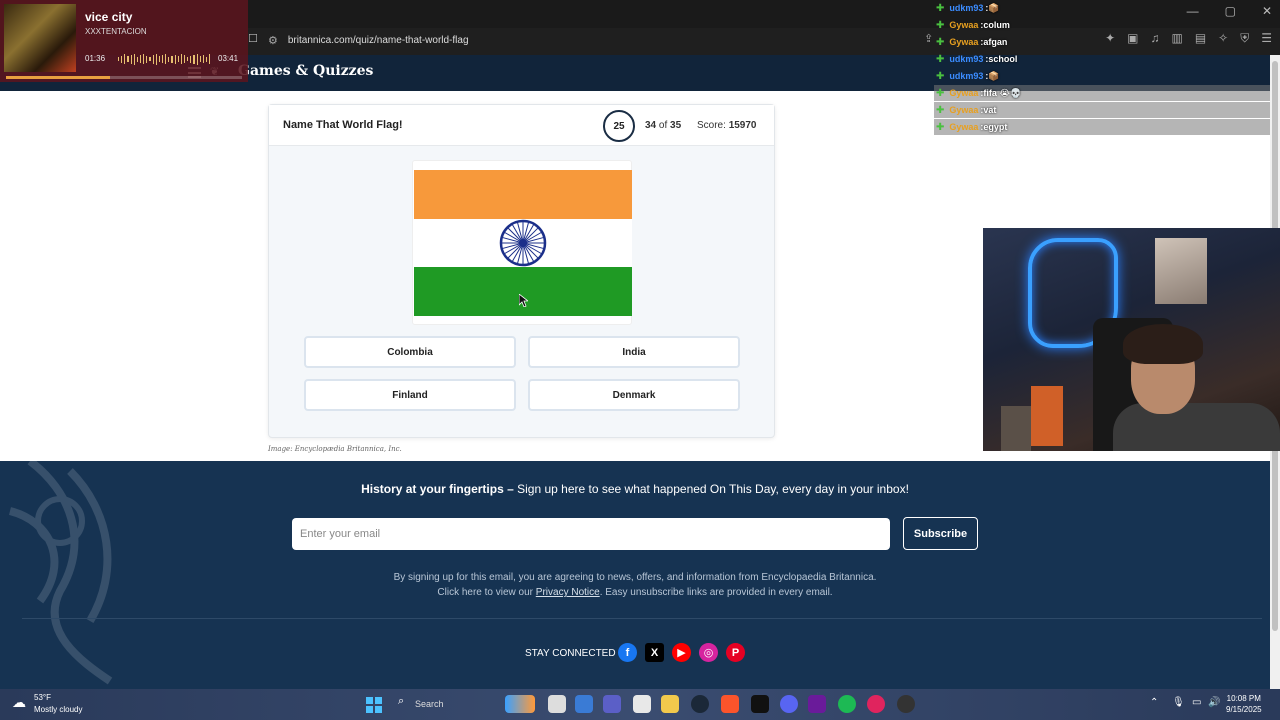  Describe the element at coordinates (627, 652) in the screenshot. I see `facebook-icon: f` at that location.